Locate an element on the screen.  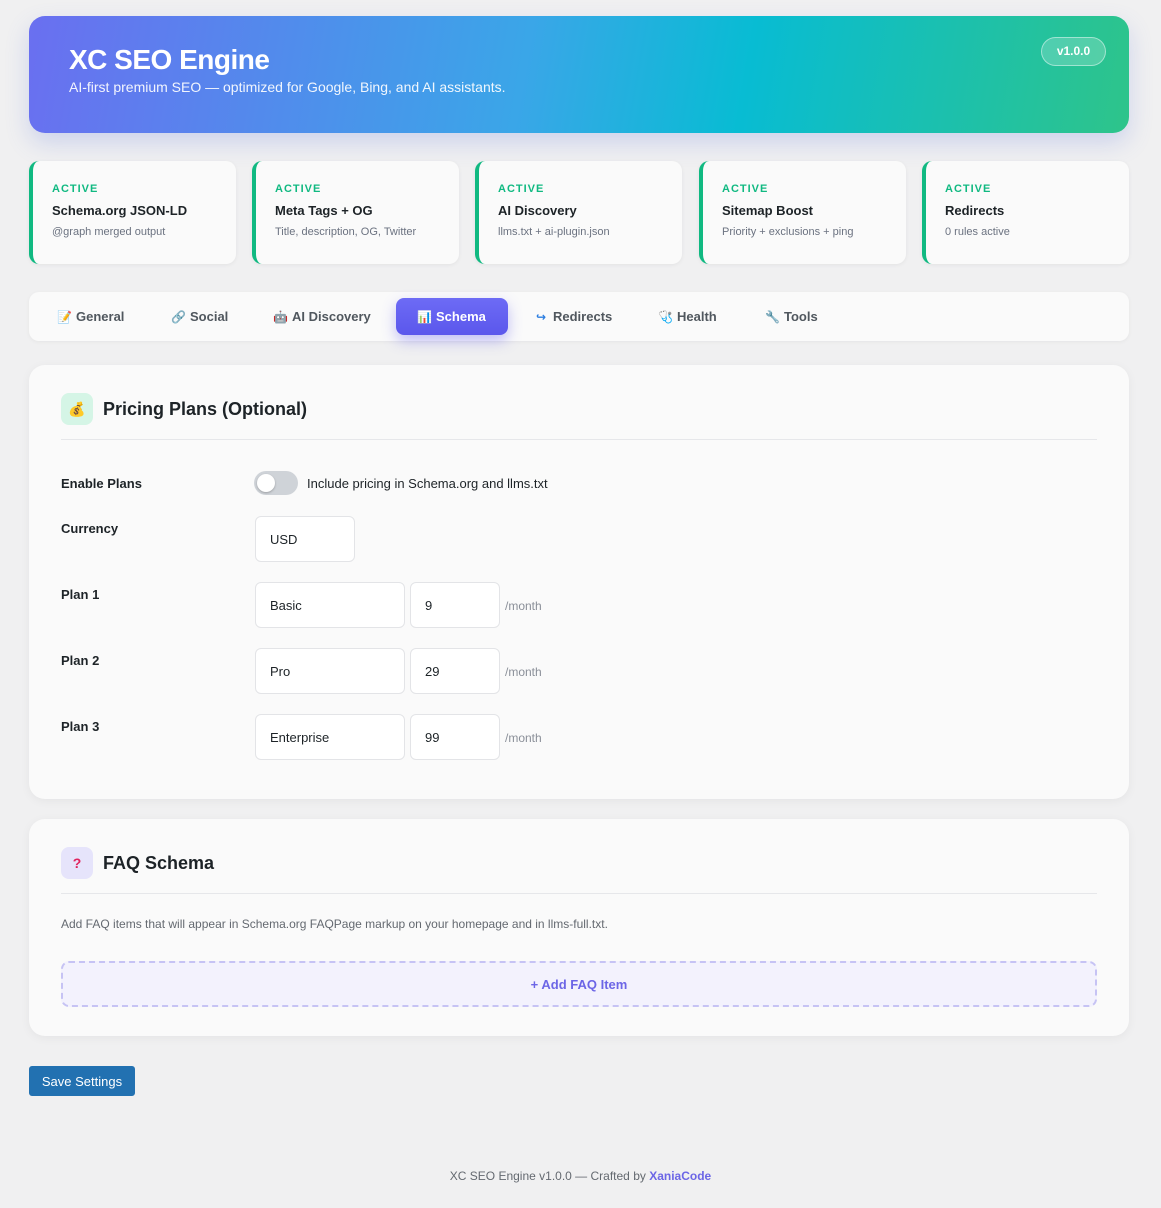
money-bag-icon: 💰 is located at coordinates (77, 409).